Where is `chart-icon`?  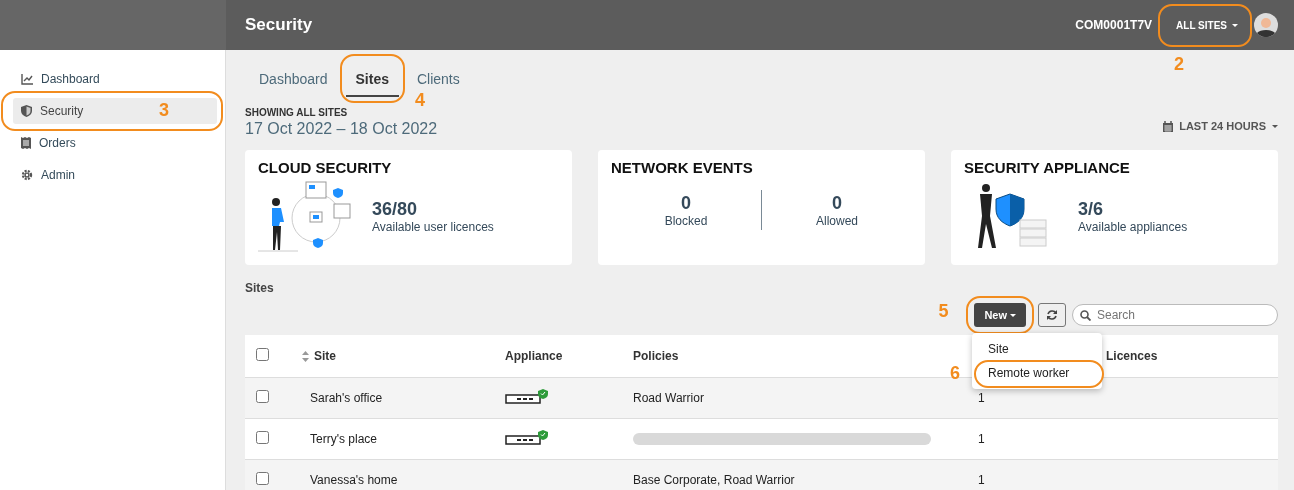 chart-icon is located at coordinates (27, 79).